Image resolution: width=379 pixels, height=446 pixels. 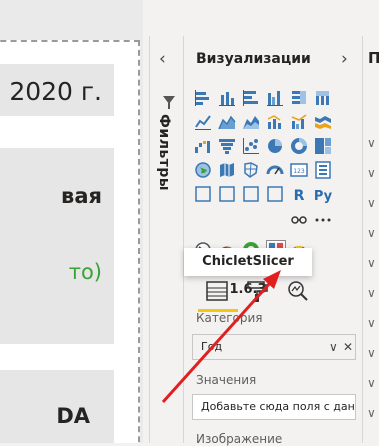 What do you see at coordinates (251, 170) in the screenshot?
I see `shape-map-icon` at bounding box center [251, 170].